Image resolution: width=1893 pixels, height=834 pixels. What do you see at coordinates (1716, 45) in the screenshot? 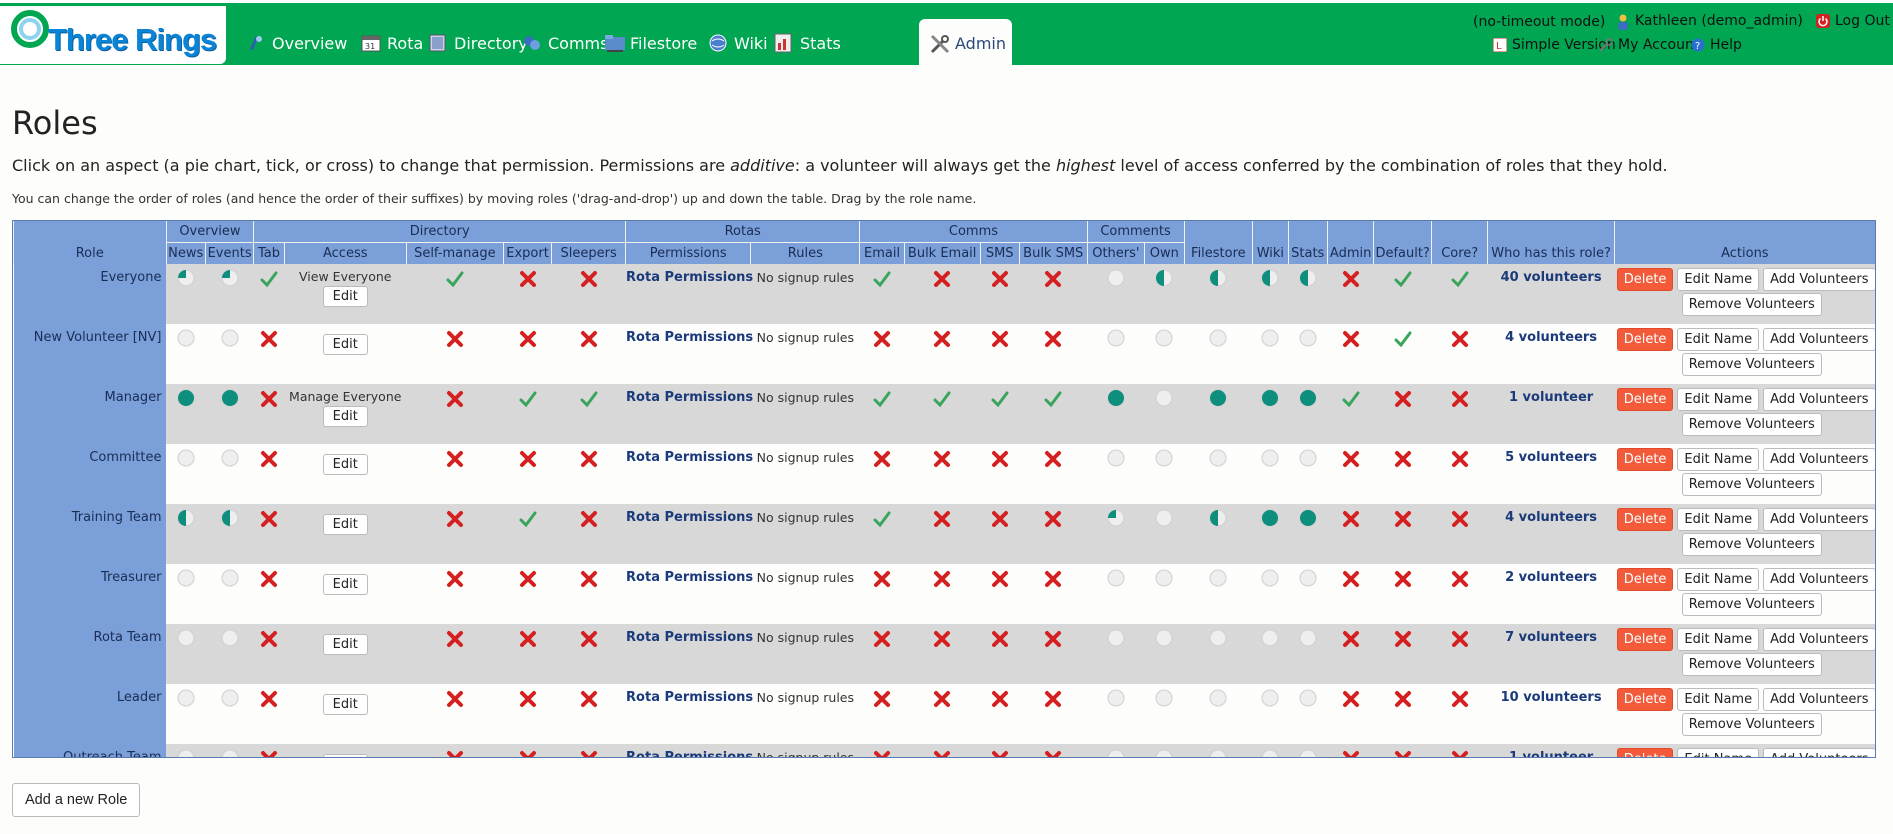
I see `help-link: ? Help` at bounding box center [1716, 45].